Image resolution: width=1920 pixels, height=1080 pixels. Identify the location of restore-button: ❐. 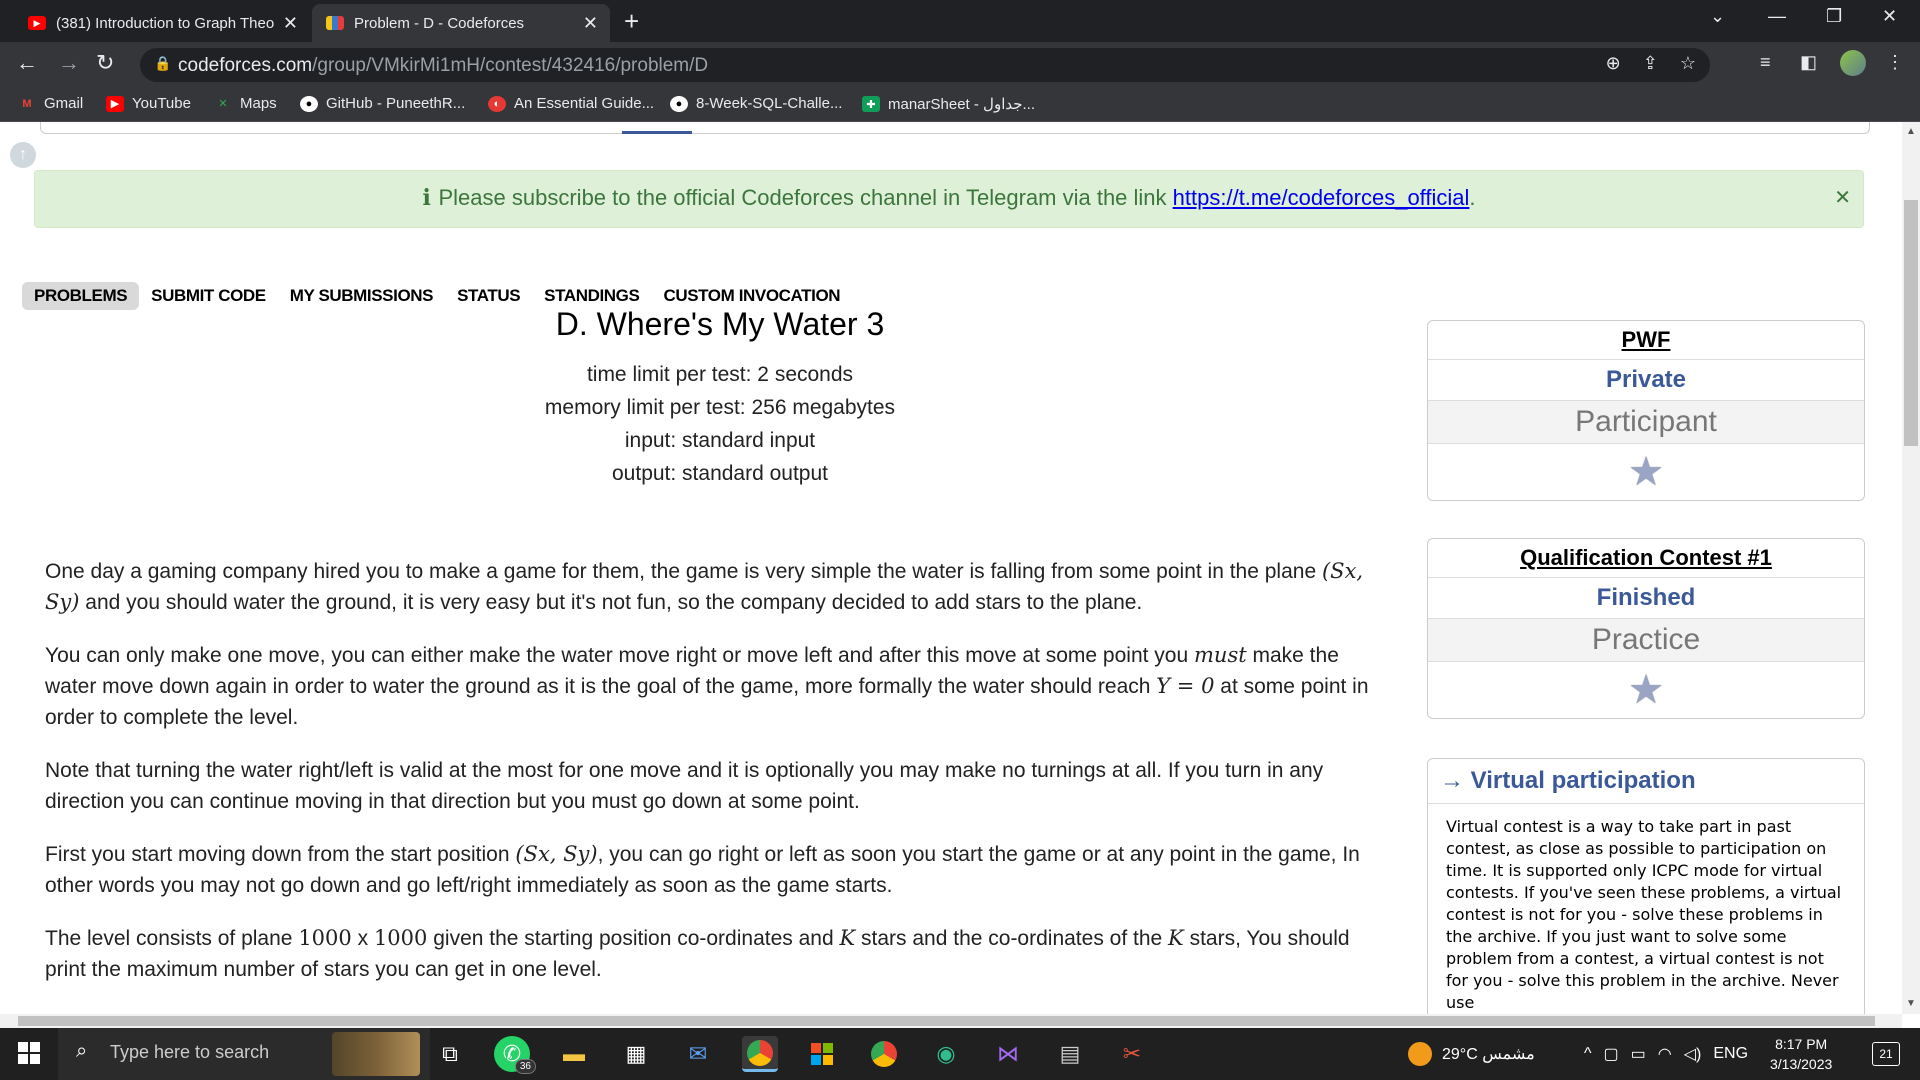
(1834, 16).